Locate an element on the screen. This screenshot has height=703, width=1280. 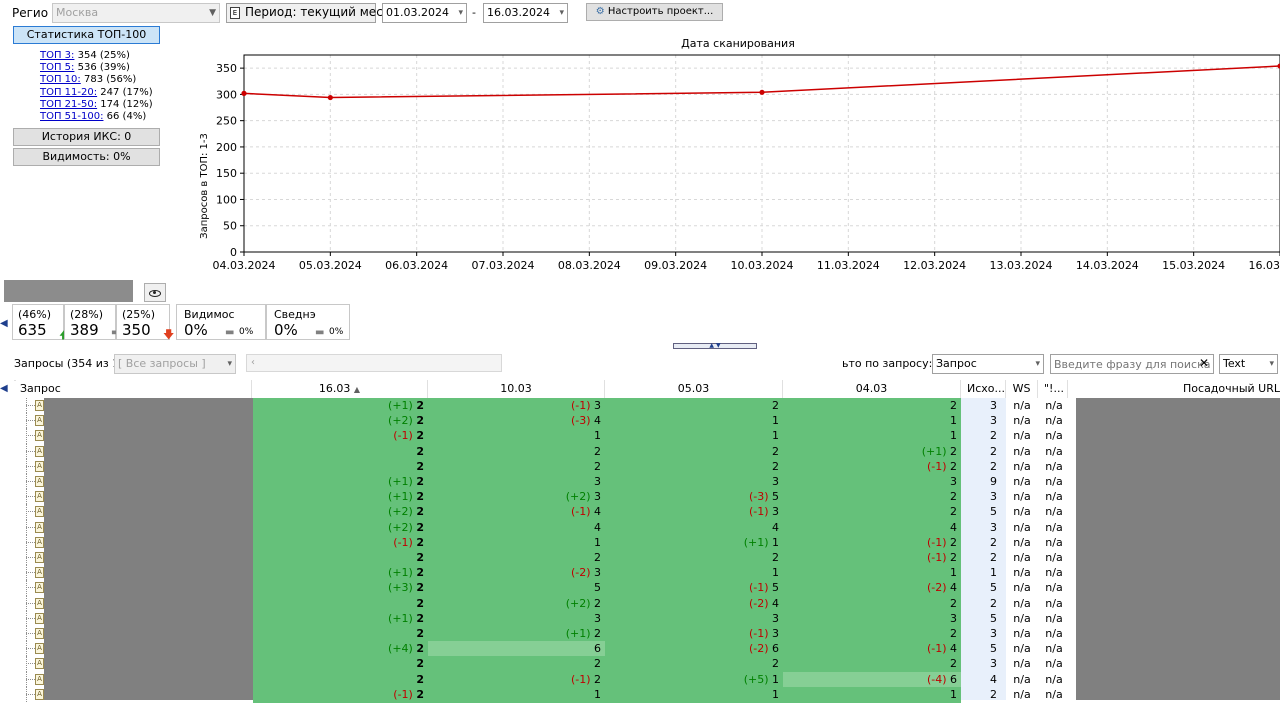
top-row: ТОП 5: 536 (39%) is located at coordinates (85, 68).